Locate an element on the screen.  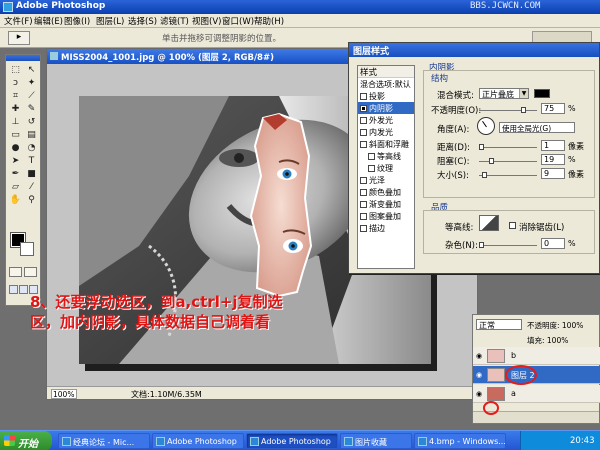
layer-blend-mode-select: 正常 is located at coordinates (499, 324).